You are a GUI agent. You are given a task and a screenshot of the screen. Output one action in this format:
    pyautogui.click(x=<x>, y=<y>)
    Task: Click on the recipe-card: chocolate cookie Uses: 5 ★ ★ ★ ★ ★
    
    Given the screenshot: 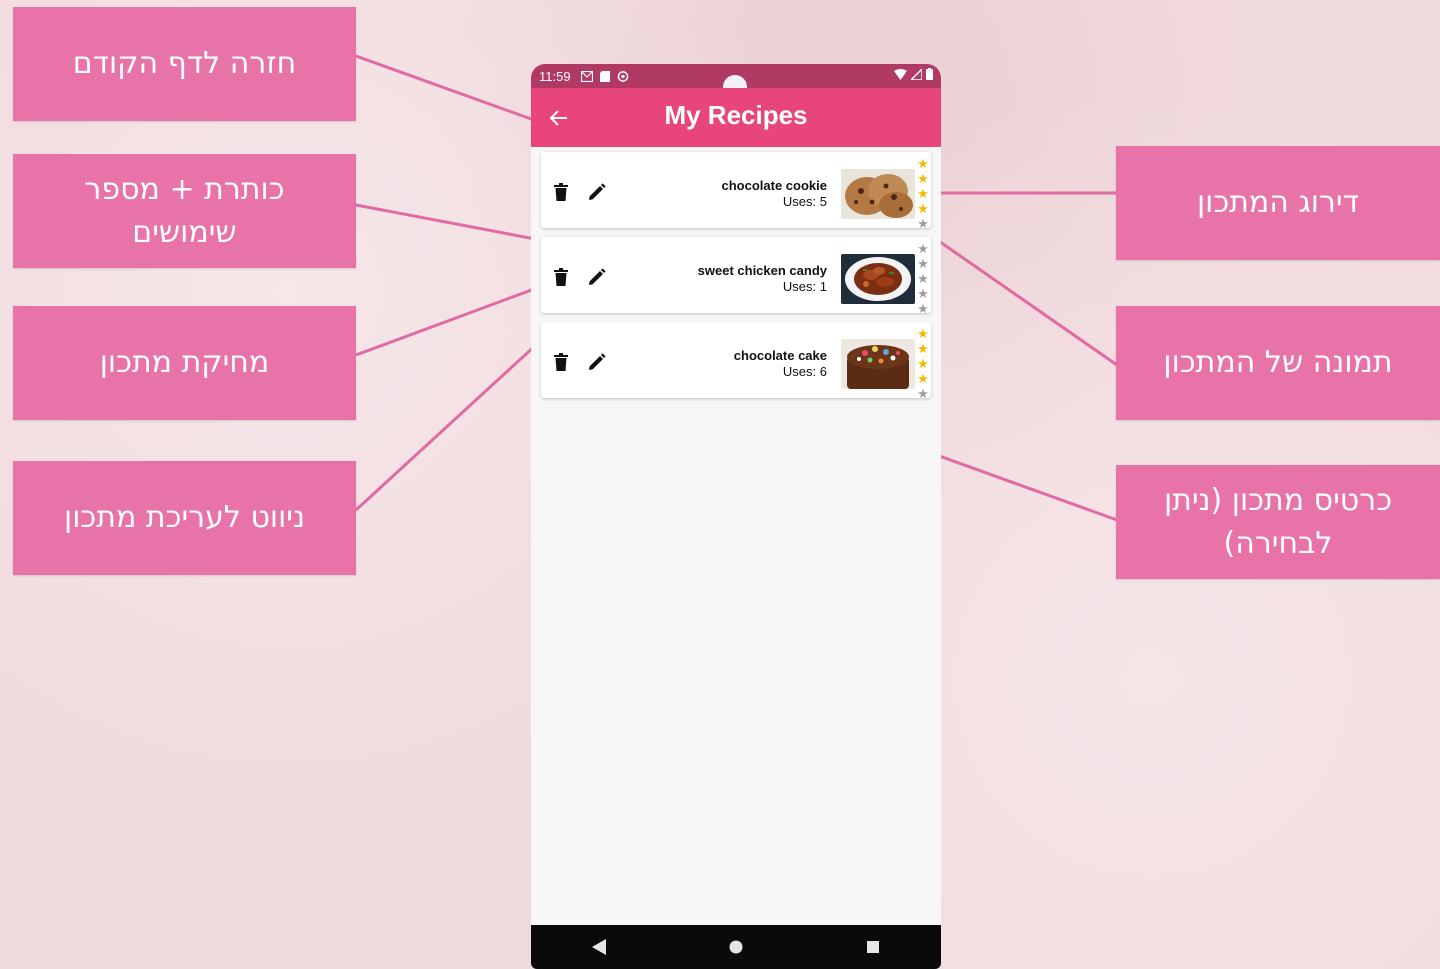 What is the action you would take?
    pyautogui.click(x=736, y=191)
    